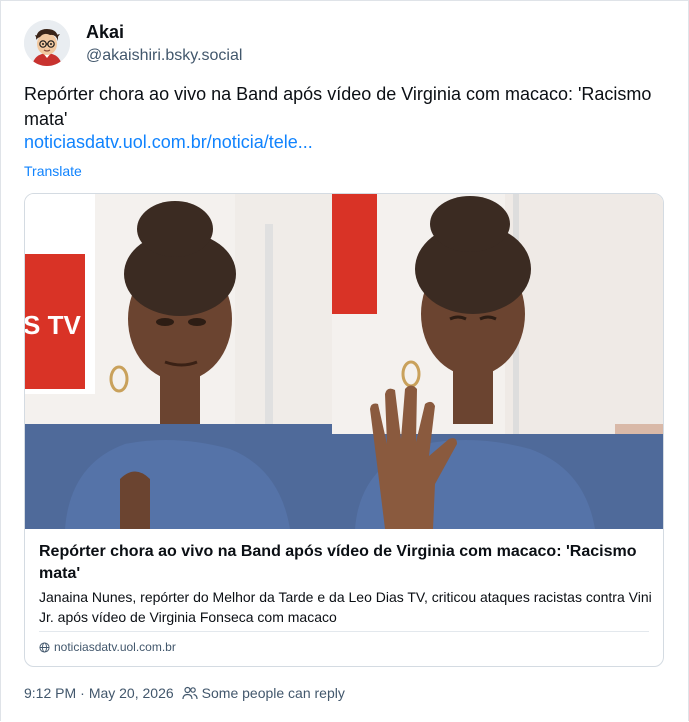  I want to click on card-domain: noticiasdatv.uol.com.br, so click(107, 647).